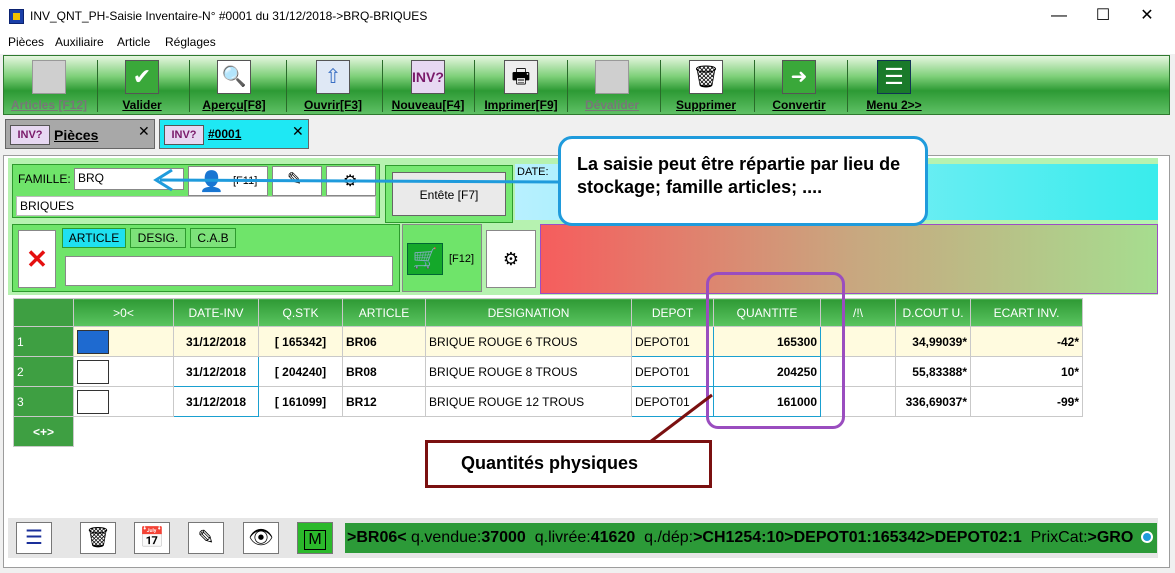 This screenshot has width=1175, height=573. I want to click on printer-icon: 🖶, so click(521, 77).